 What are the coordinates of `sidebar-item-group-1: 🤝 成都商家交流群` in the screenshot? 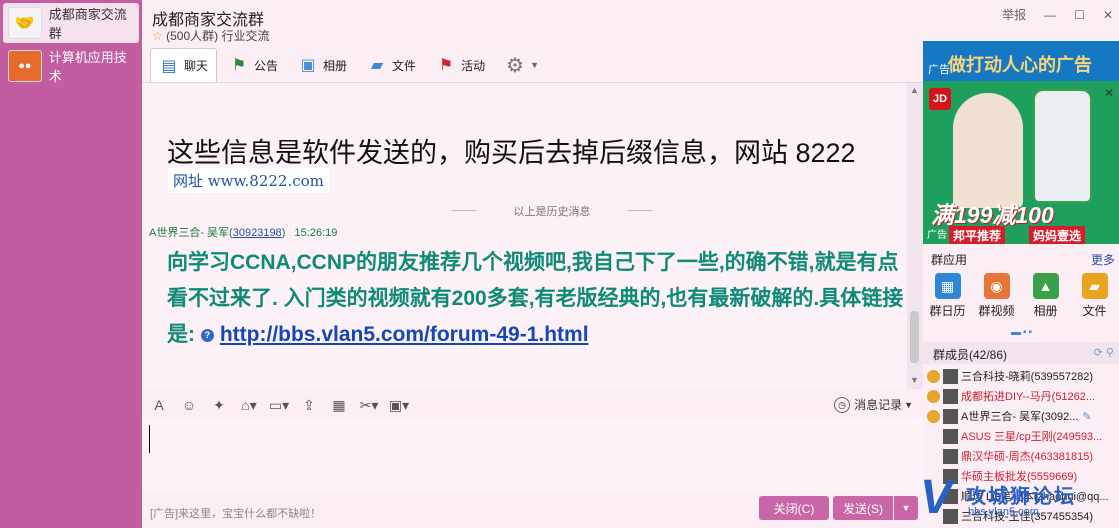 It's located at (71, 23).